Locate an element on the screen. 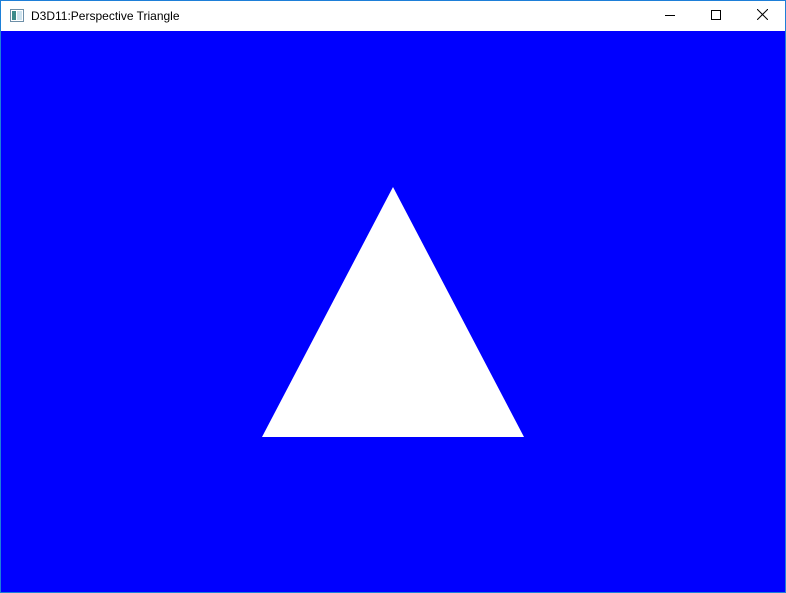  white-triangle is located at coordinates (393, 312).